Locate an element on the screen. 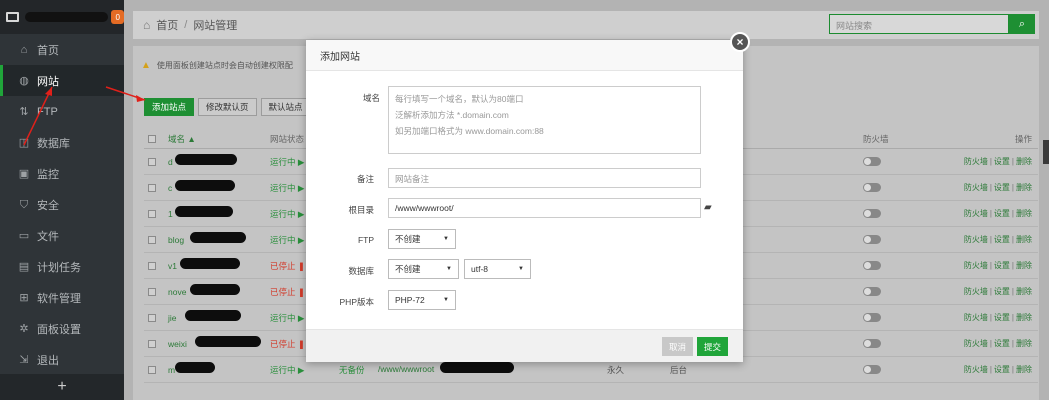  add-site-button: 添加站点 is located at coordinates (169, 107).